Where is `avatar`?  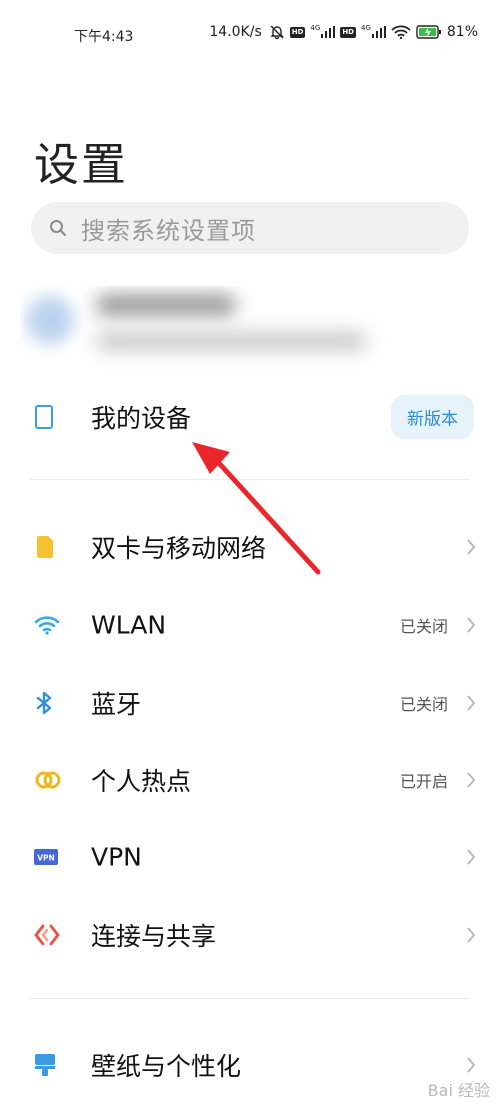 avatar is located at coordinates (50, 320).